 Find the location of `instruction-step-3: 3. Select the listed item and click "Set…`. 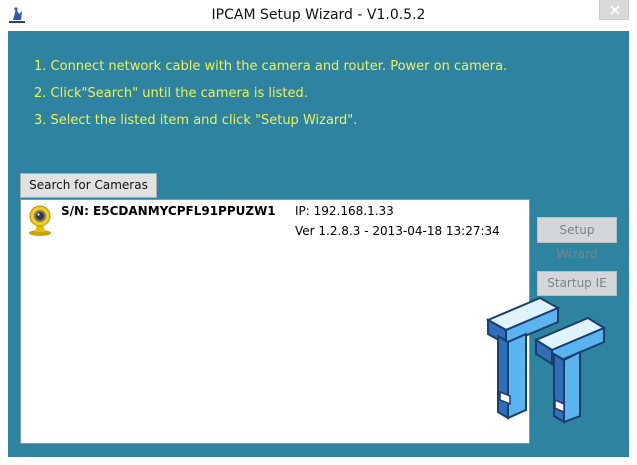

instruction-step-3: 3. Select the listed item and click "Set… is located at coordinates (196, 120).